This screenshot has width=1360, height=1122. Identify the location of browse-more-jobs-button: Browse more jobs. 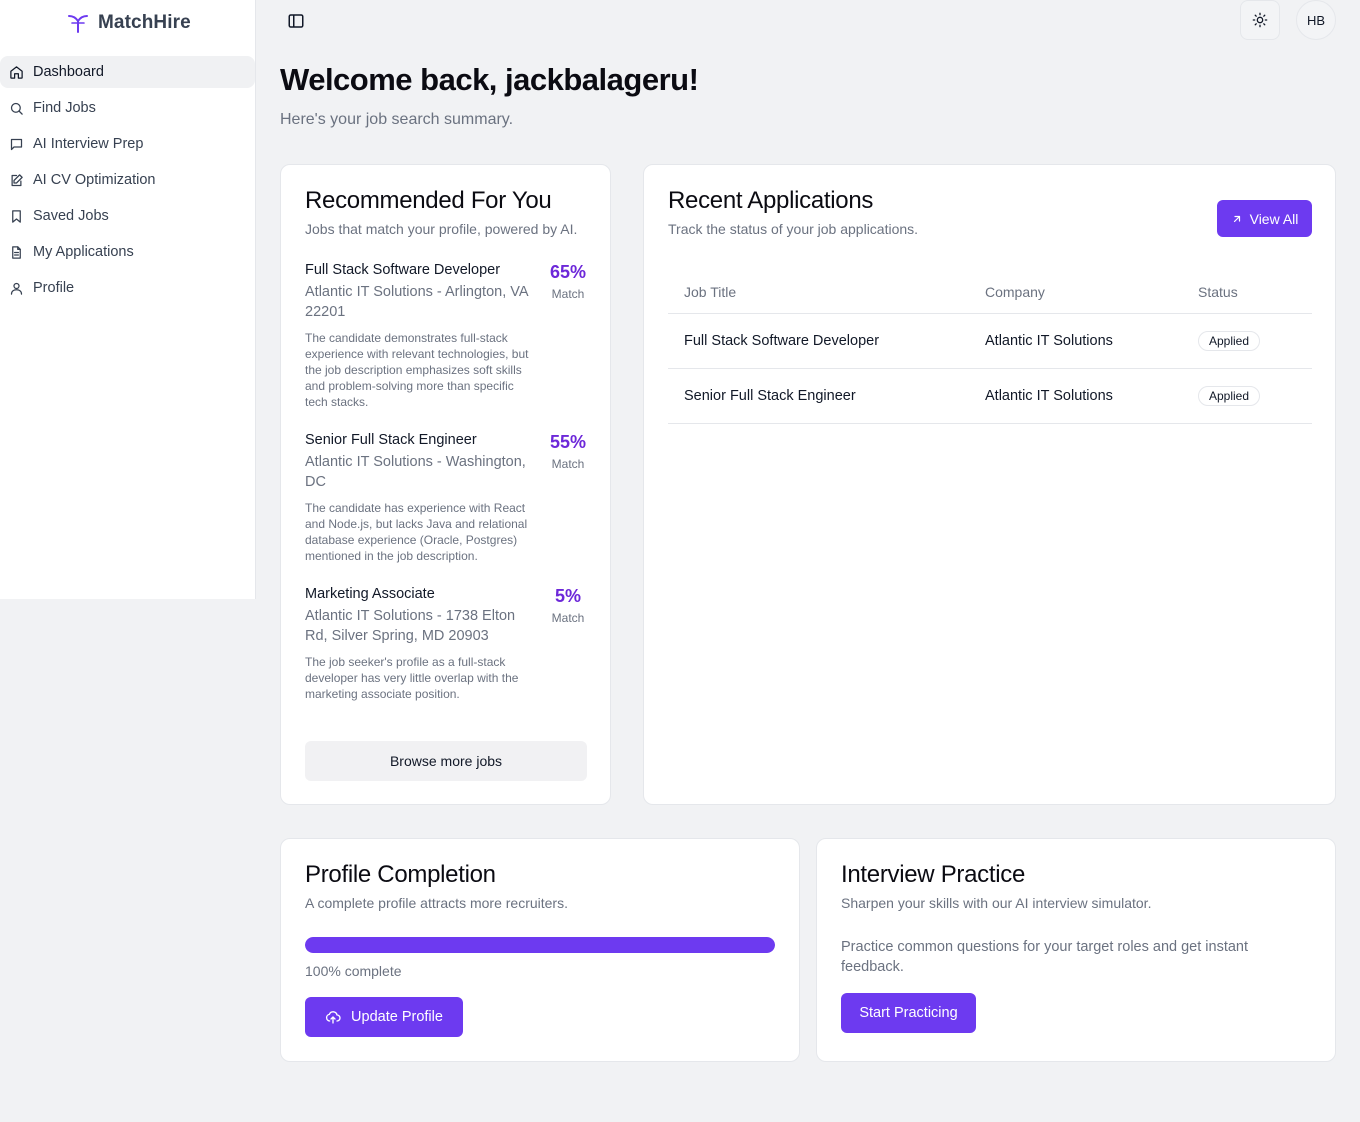
(446, 761).